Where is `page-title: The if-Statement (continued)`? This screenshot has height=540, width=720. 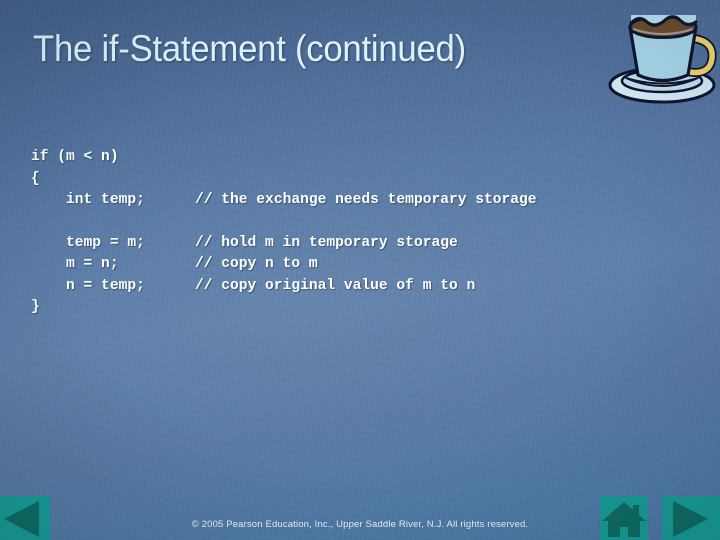
page-title: The if-Statement (continued) is located at coordinates (249, 48).